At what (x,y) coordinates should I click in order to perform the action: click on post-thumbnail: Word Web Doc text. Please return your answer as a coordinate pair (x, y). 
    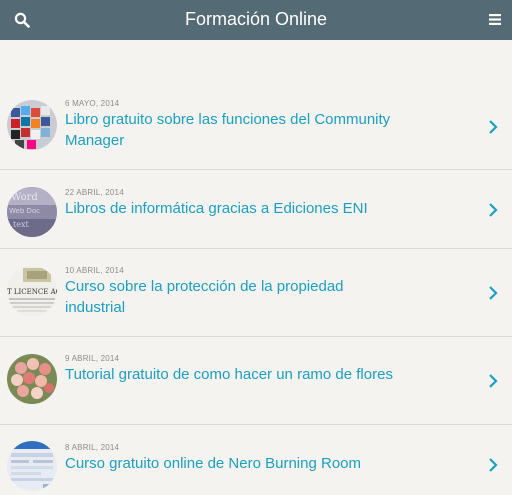
    Looking at the image, I should click on (32, 212).